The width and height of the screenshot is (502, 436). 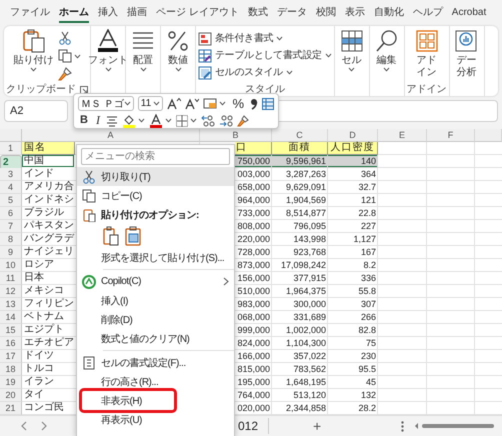 I want to click on borders-icon, so click(x=182, y=120).